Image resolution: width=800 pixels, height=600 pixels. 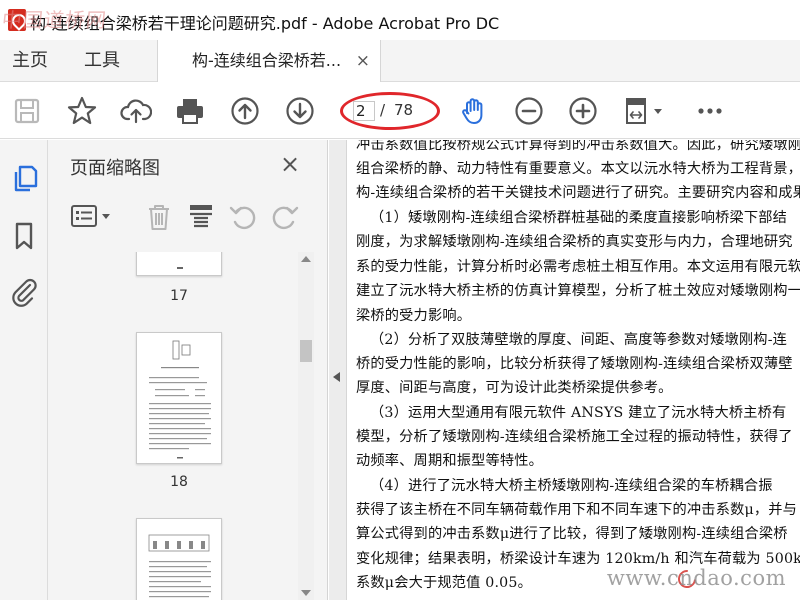 What do you see at coordinates (24, 236) in the screenshot?
I see `bookmark-icon` at bounding box center [24, 236].